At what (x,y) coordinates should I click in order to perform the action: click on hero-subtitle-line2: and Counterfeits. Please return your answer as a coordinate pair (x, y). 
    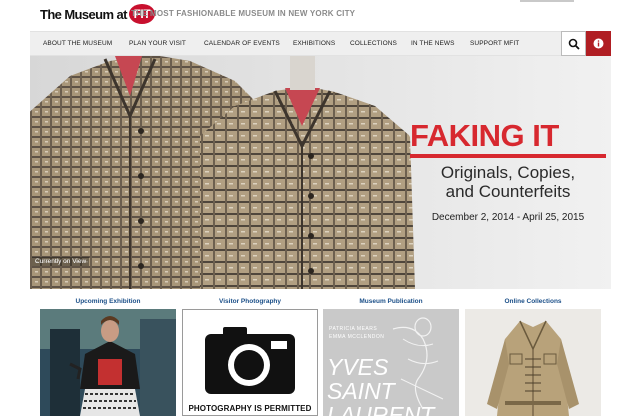
    Looking at the image, I should click on (508, 191).